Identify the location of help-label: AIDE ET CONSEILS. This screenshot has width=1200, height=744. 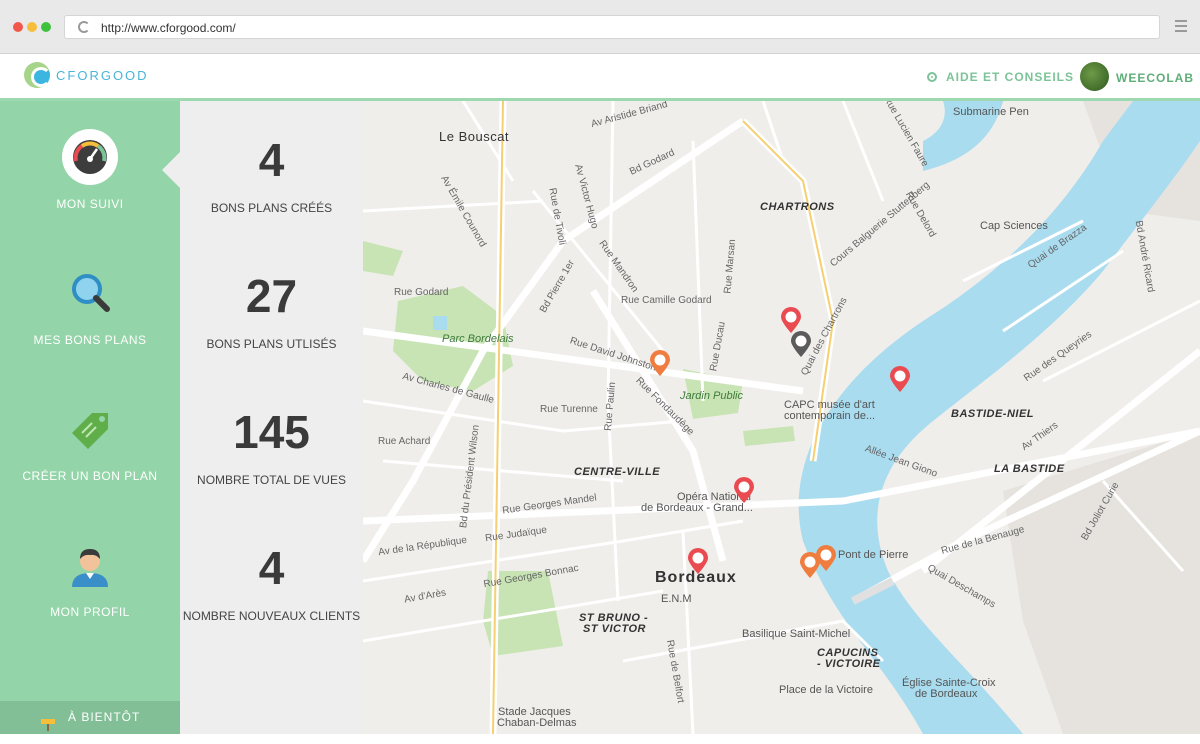
(1010, 77).